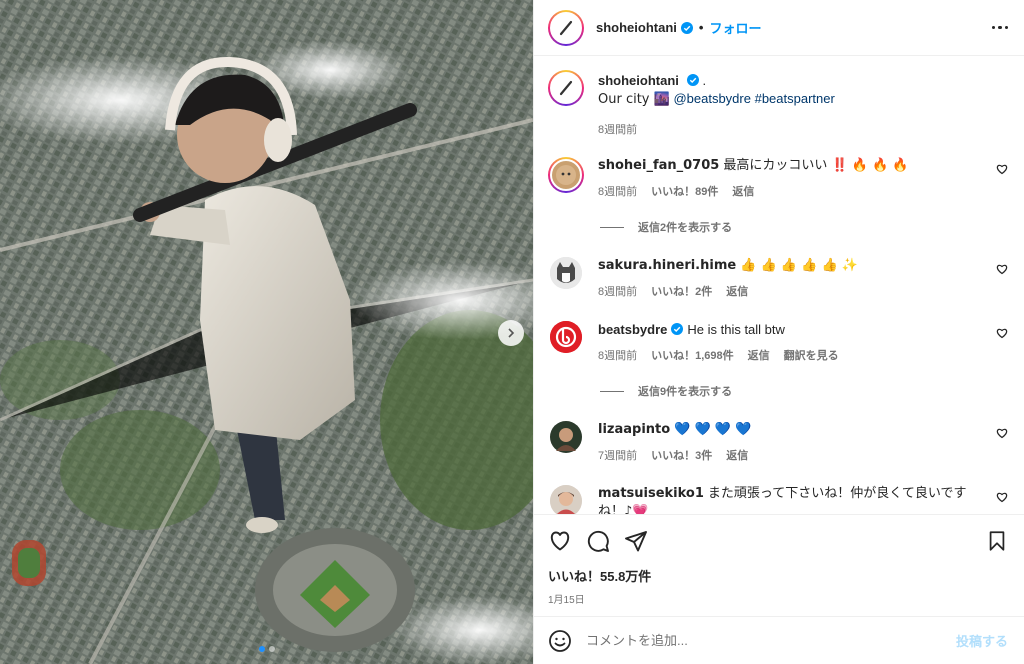 The height and width of the screenshot is (664, 1024). What do you see at coordinates (261, 649) in the screenshot?
I see `carousel-dot-active` at bounding box center [261, 649].